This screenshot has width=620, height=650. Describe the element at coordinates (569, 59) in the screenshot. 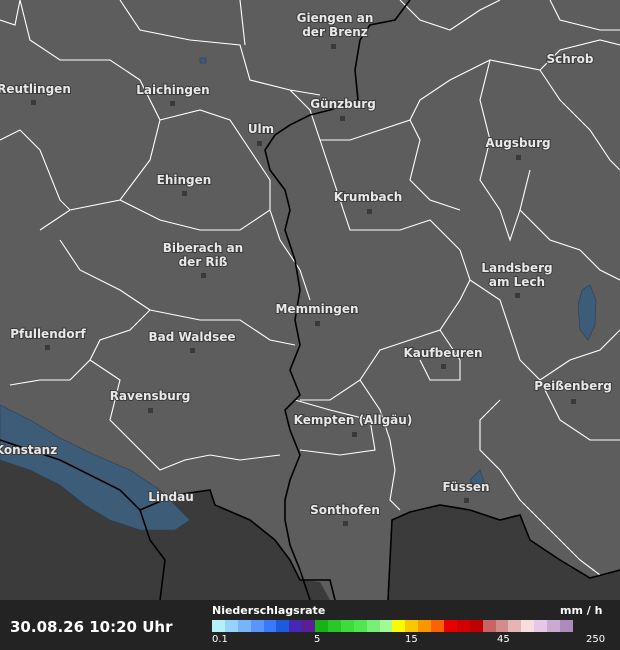

I see `city-label: Schrob` at that location.